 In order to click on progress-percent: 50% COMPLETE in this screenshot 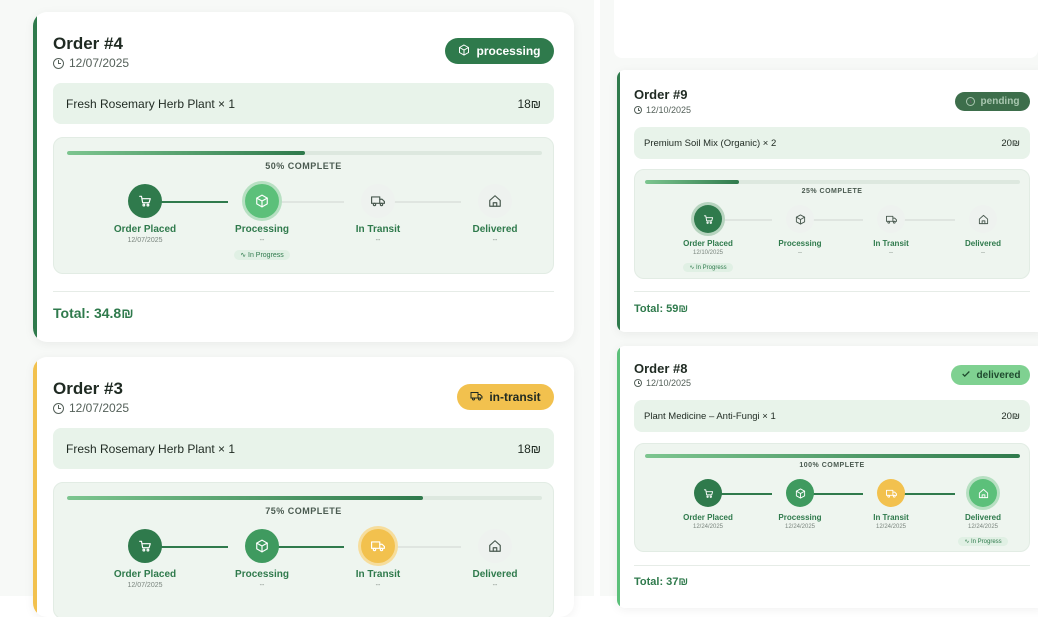, I will do `click(303, 166)`.